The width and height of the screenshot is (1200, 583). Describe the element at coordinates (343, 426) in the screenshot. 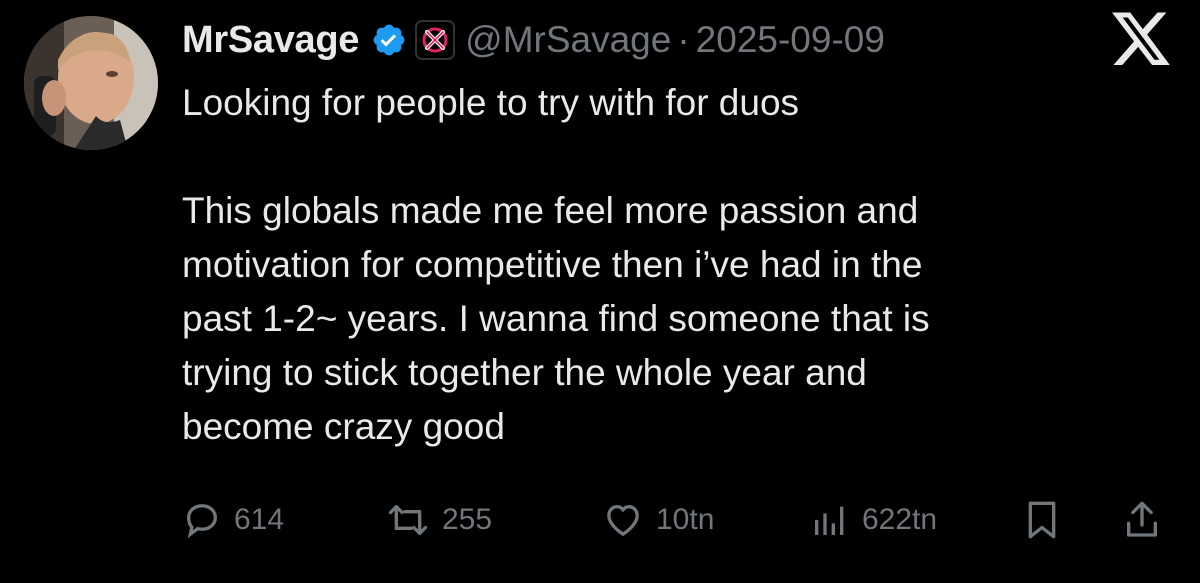

I see `tweet-text-line: become crazy good` at that location.